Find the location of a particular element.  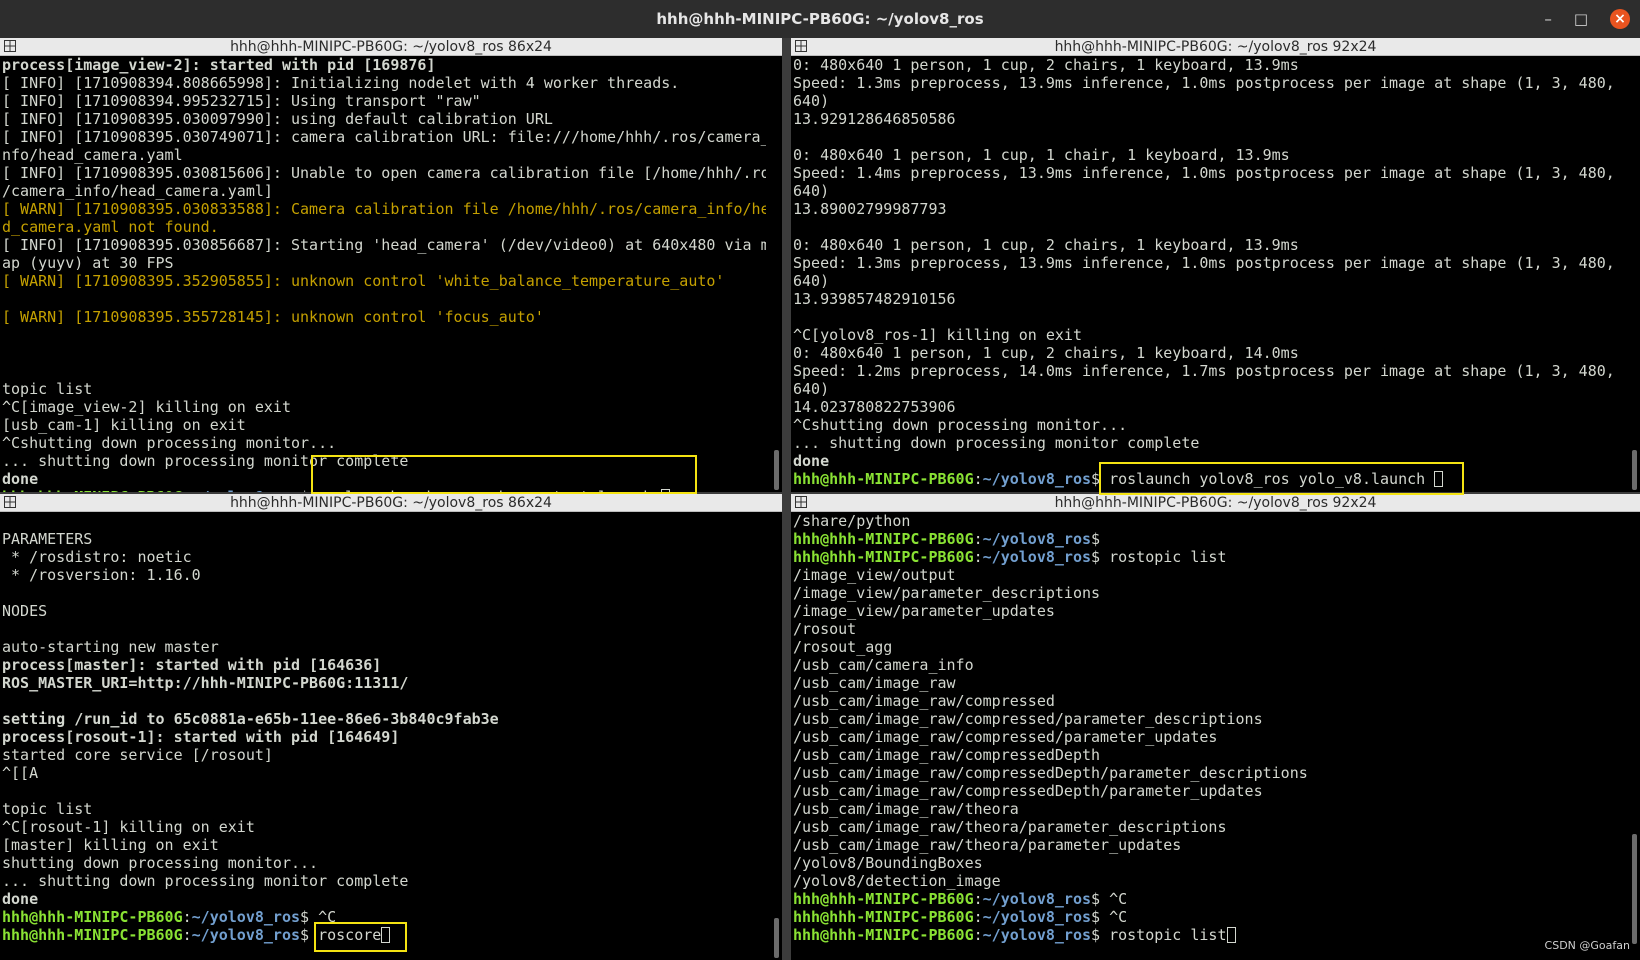

pane-header: hhh@hhh-MINIPC-PB60G: ~/yolov8_ros 92x24 is located at coordinates (1215, 47).